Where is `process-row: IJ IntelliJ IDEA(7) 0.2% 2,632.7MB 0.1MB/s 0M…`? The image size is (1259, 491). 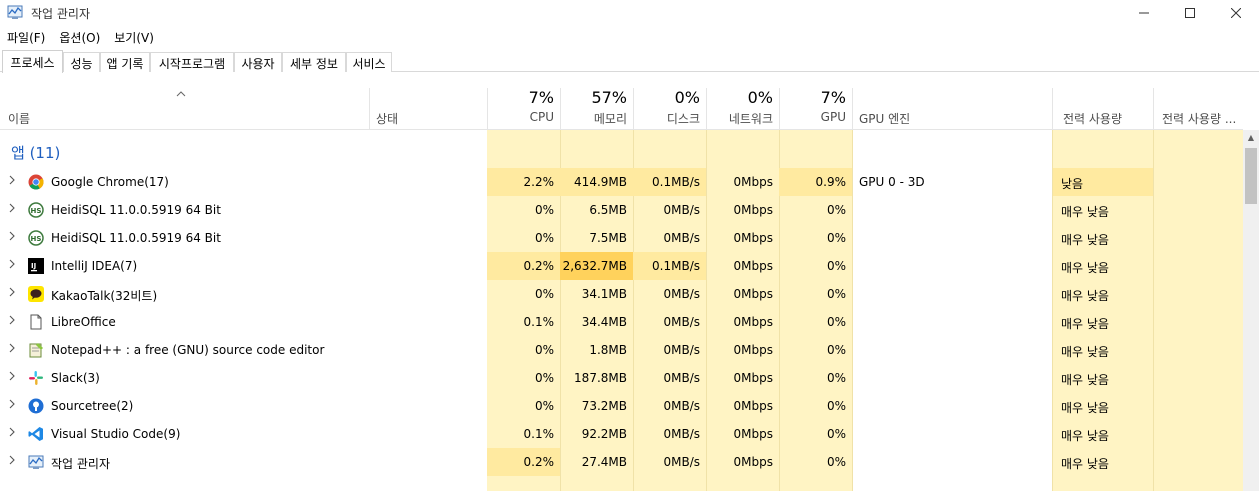
process-row: IJ IntelliJ IDEA(7) 0.2% 2,632.7MB 0.1MB/s 0M… is located at coordinates (621, 266).